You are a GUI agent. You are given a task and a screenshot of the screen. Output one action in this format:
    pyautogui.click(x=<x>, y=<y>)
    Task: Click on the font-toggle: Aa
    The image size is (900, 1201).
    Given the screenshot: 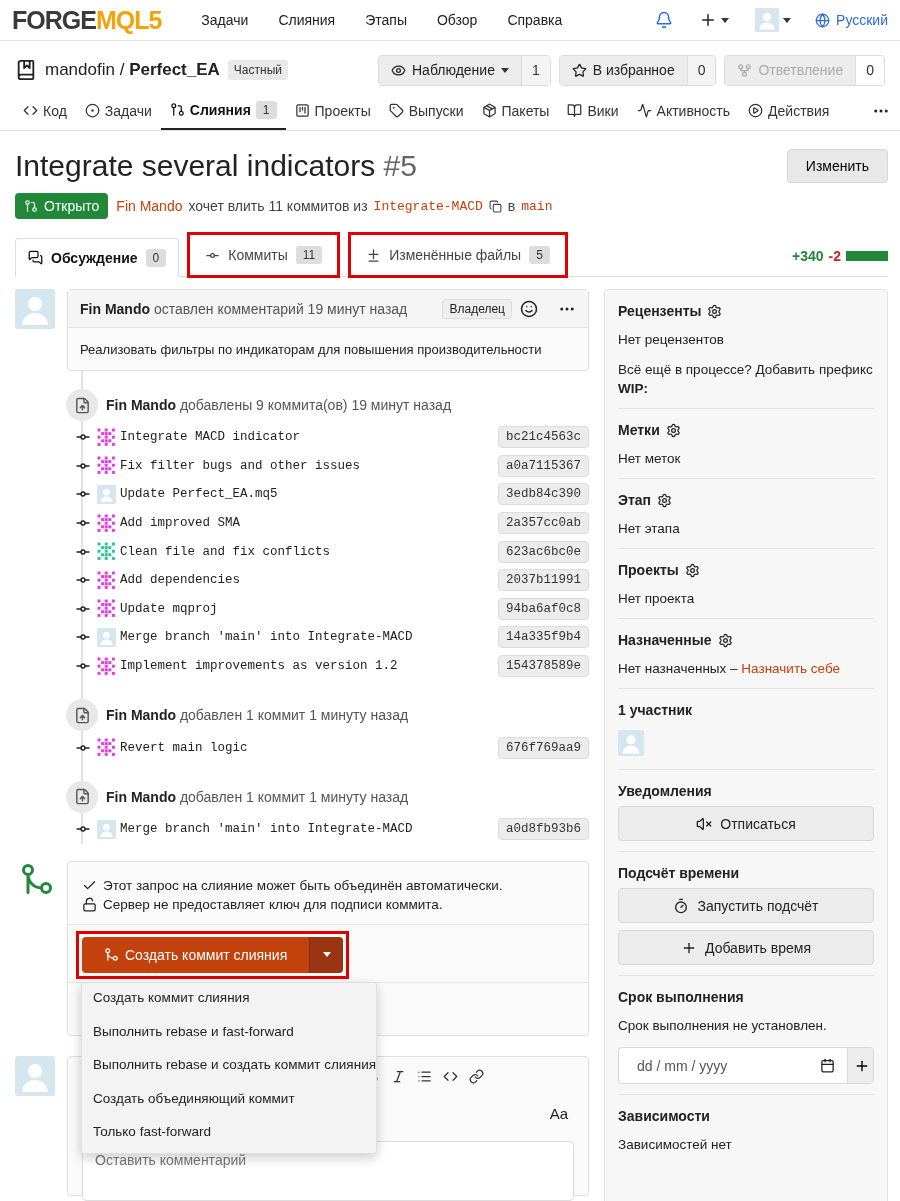 What is the action you would take?
    pyautogui.click(x=558, y=1113)
    